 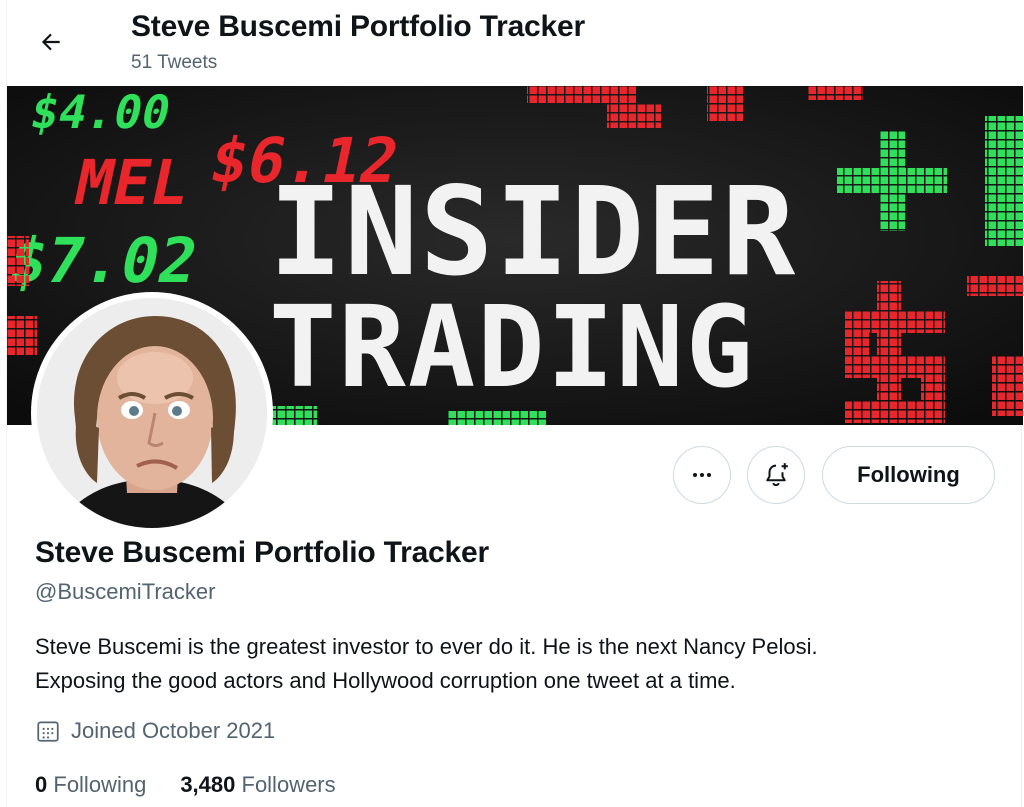 What do you see at coordinates (358, 26) in the screenshot?
I see `header-title: Steve Buscemi Portfolio Tracker` at bounding box center [358, 26].